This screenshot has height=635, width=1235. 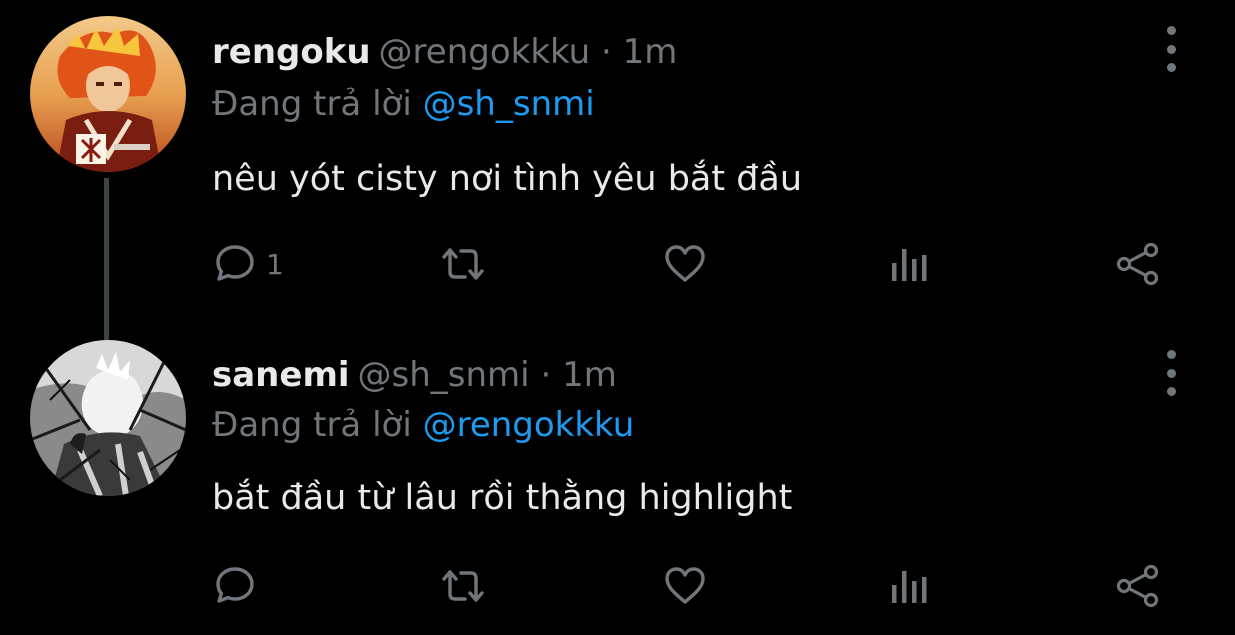 I want to click on tweet-header: sanemi @sh_snmi · 1m, so click(x=414, y=375).